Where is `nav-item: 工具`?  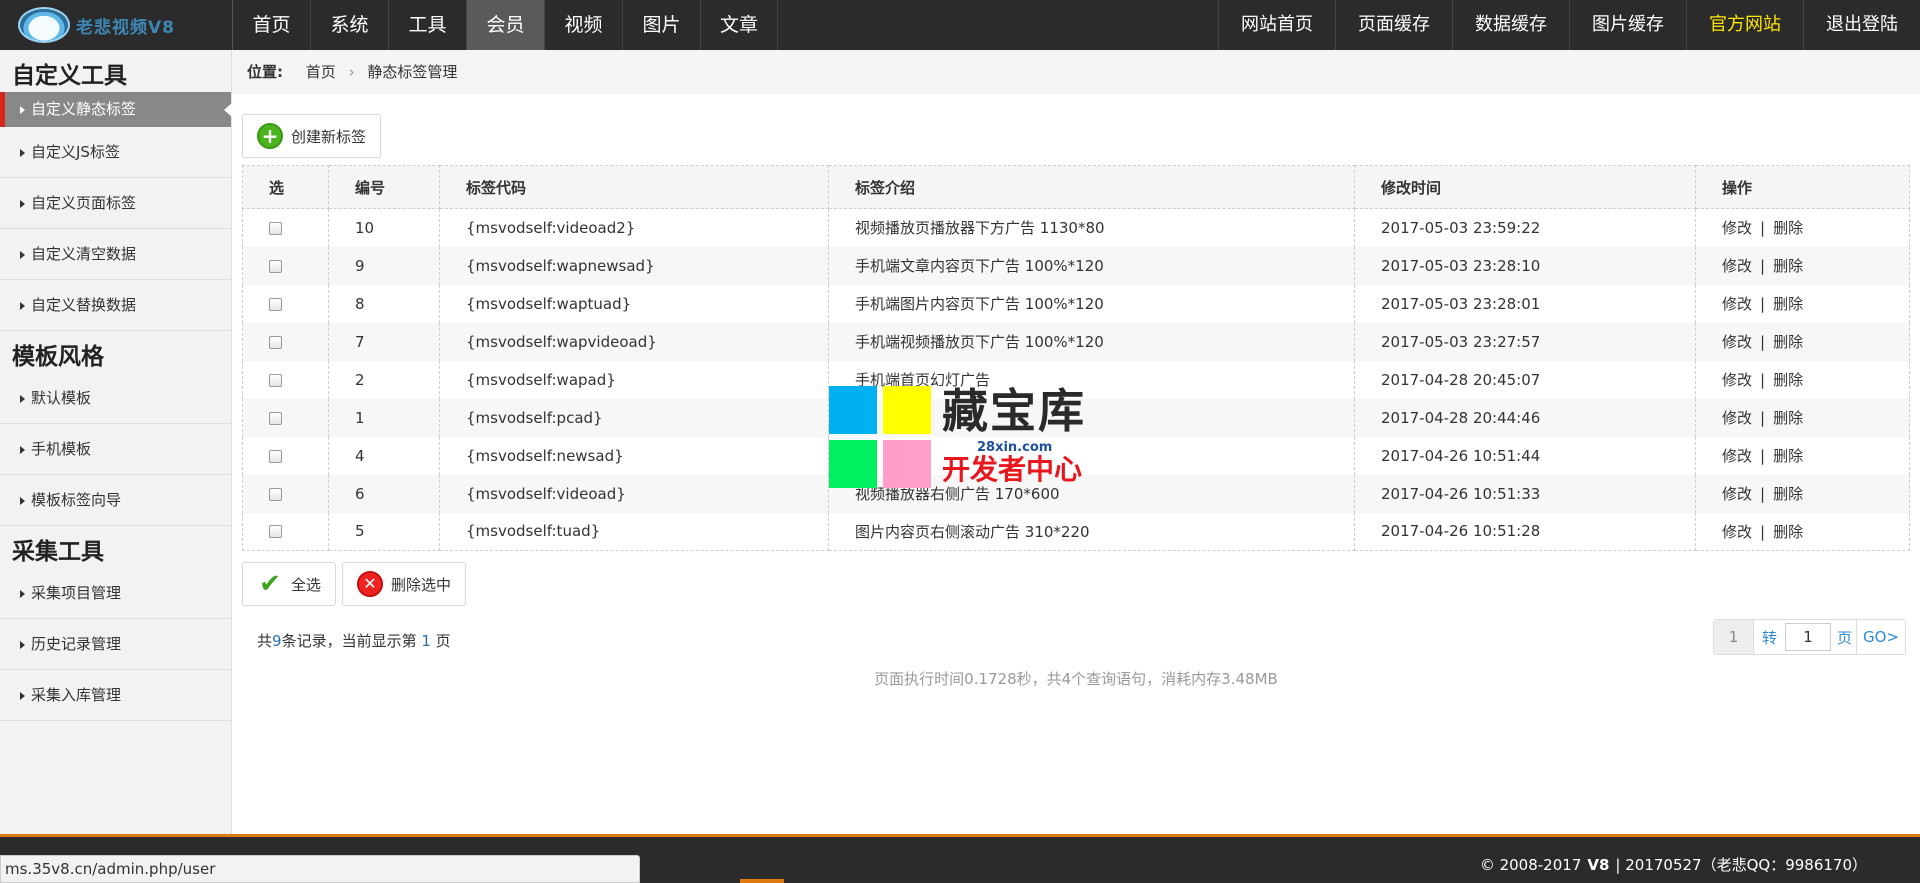
nav-item: 工具 is located at coordinates (427, 25).